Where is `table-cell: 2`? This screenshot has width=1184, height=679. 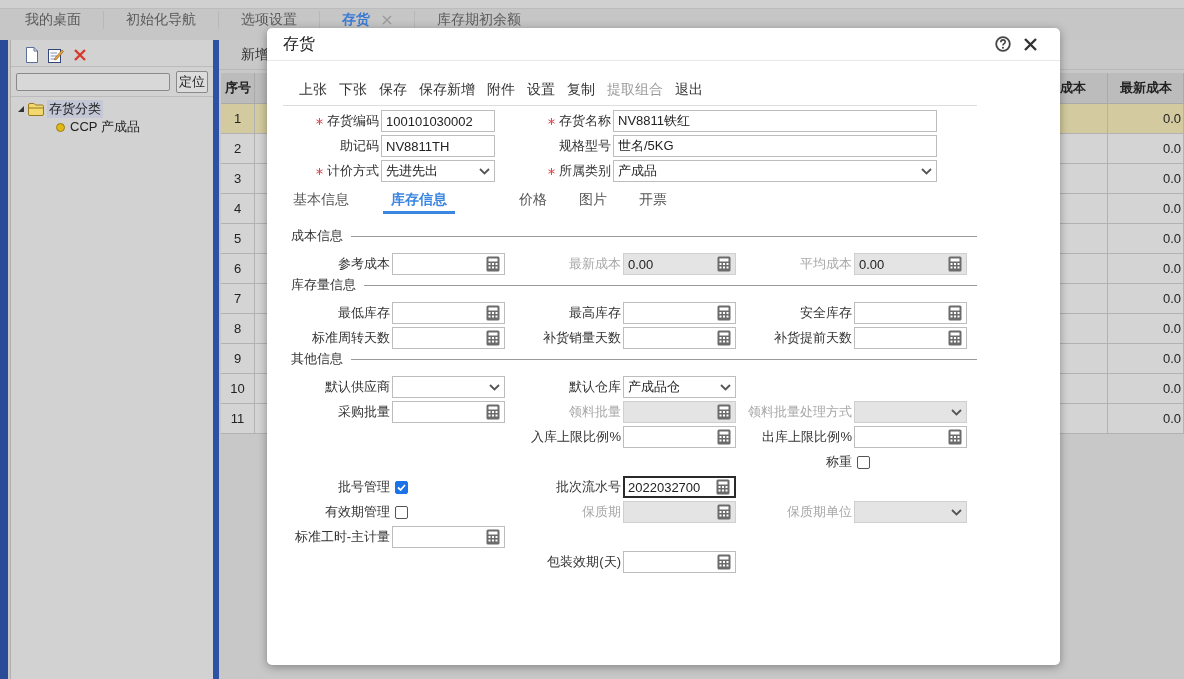 table-cell: 2 is located at coordinates (238, 149).